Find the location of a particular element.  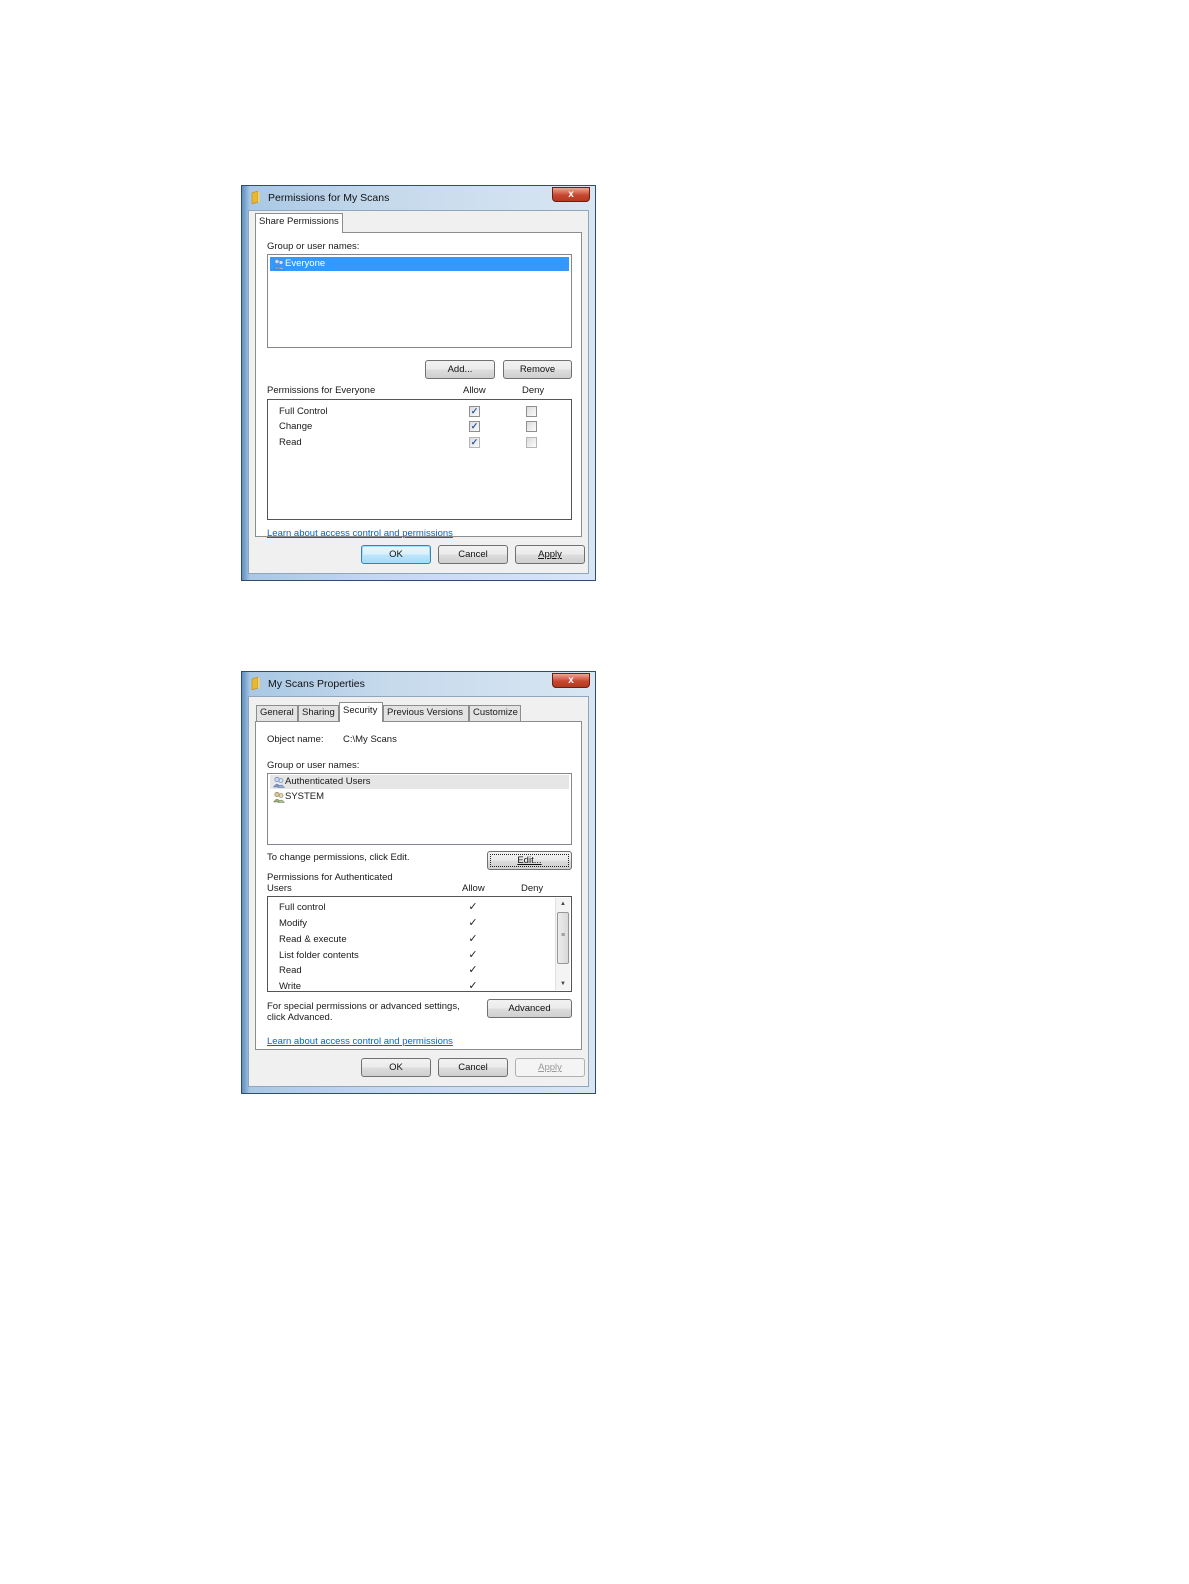

permission-name: Change is located at coordinates (296, 426).